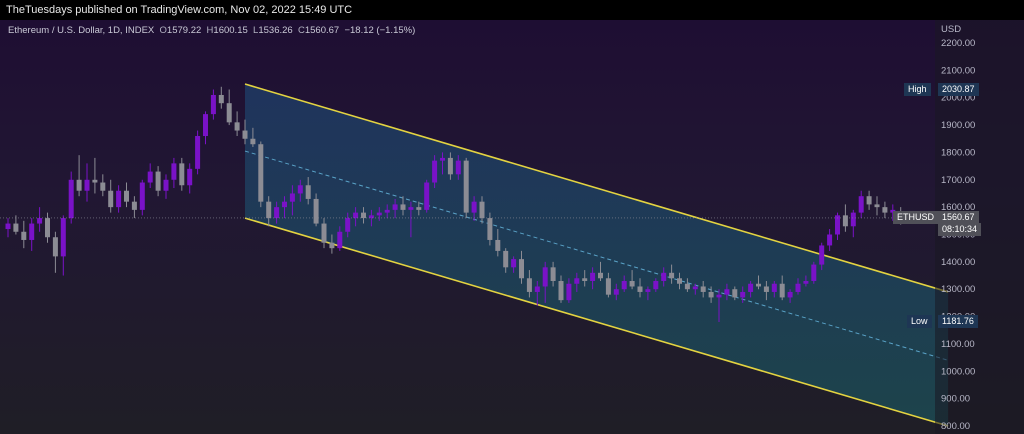 This screenshot has width=1024, height=434. What do you see at coordinates (958, 180) in the screenshot?
I see `price-axis-tick: 1700.00` at bounding box center [958, 180].